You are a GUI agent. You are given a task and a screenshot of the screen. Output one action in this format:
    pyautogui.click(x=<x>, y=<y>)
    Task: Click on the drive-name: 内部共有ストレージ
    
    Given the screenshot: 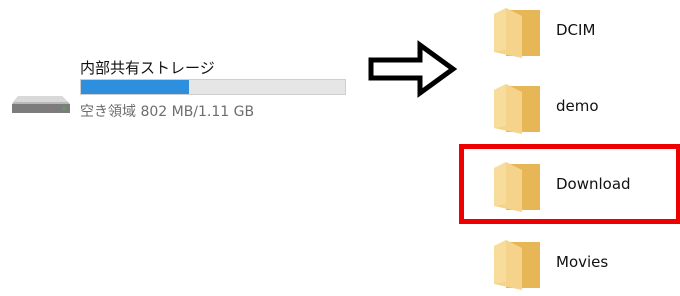 What is the action you would take?
    pyautogui.click(x=147, y=68)
    